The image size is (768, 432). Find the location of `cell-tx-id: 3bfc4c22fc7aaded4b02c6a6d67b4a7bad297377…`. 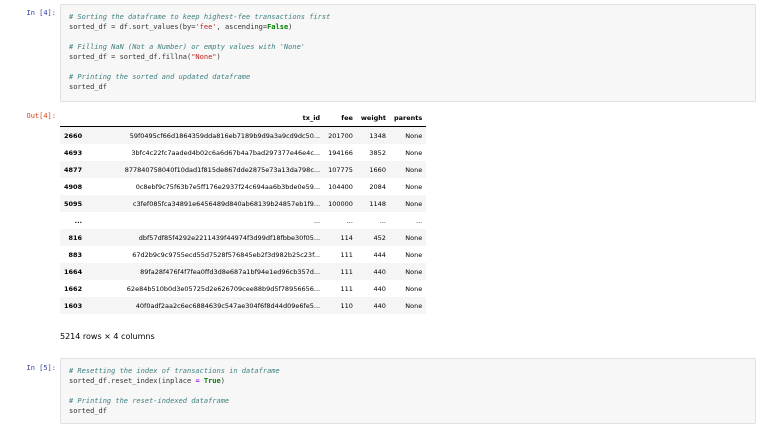

cell-tx-id: 3bfc4c22fc7aaded4b02c6a6d67b4a7bad297377… is located at coordinates (226, 152).